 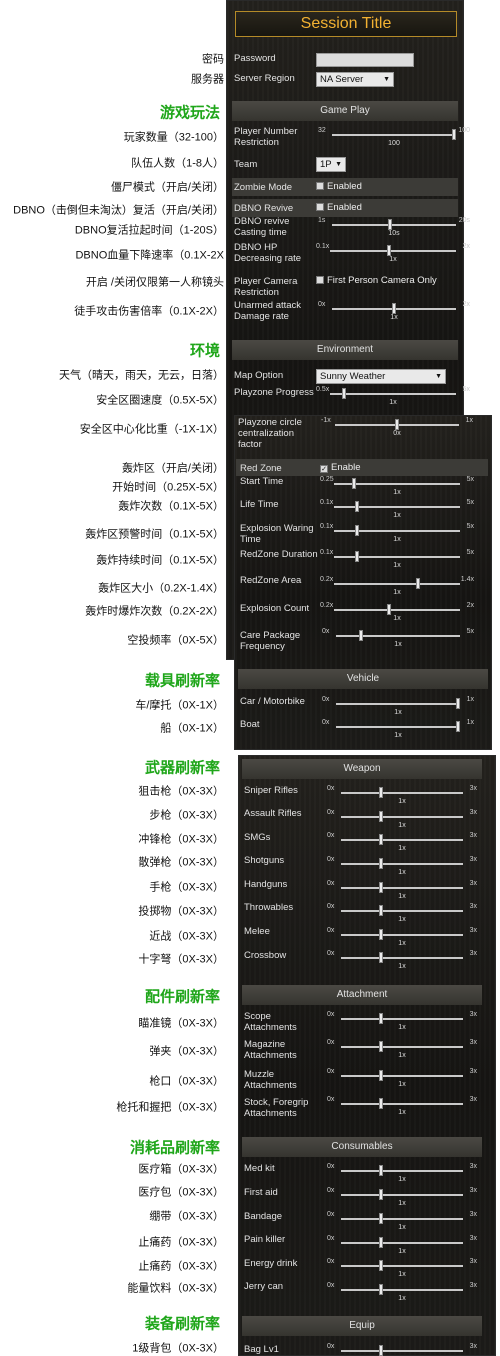 I want to click on slider-dbno-time: 1s 20s 10s, so click(x=394, y=228).